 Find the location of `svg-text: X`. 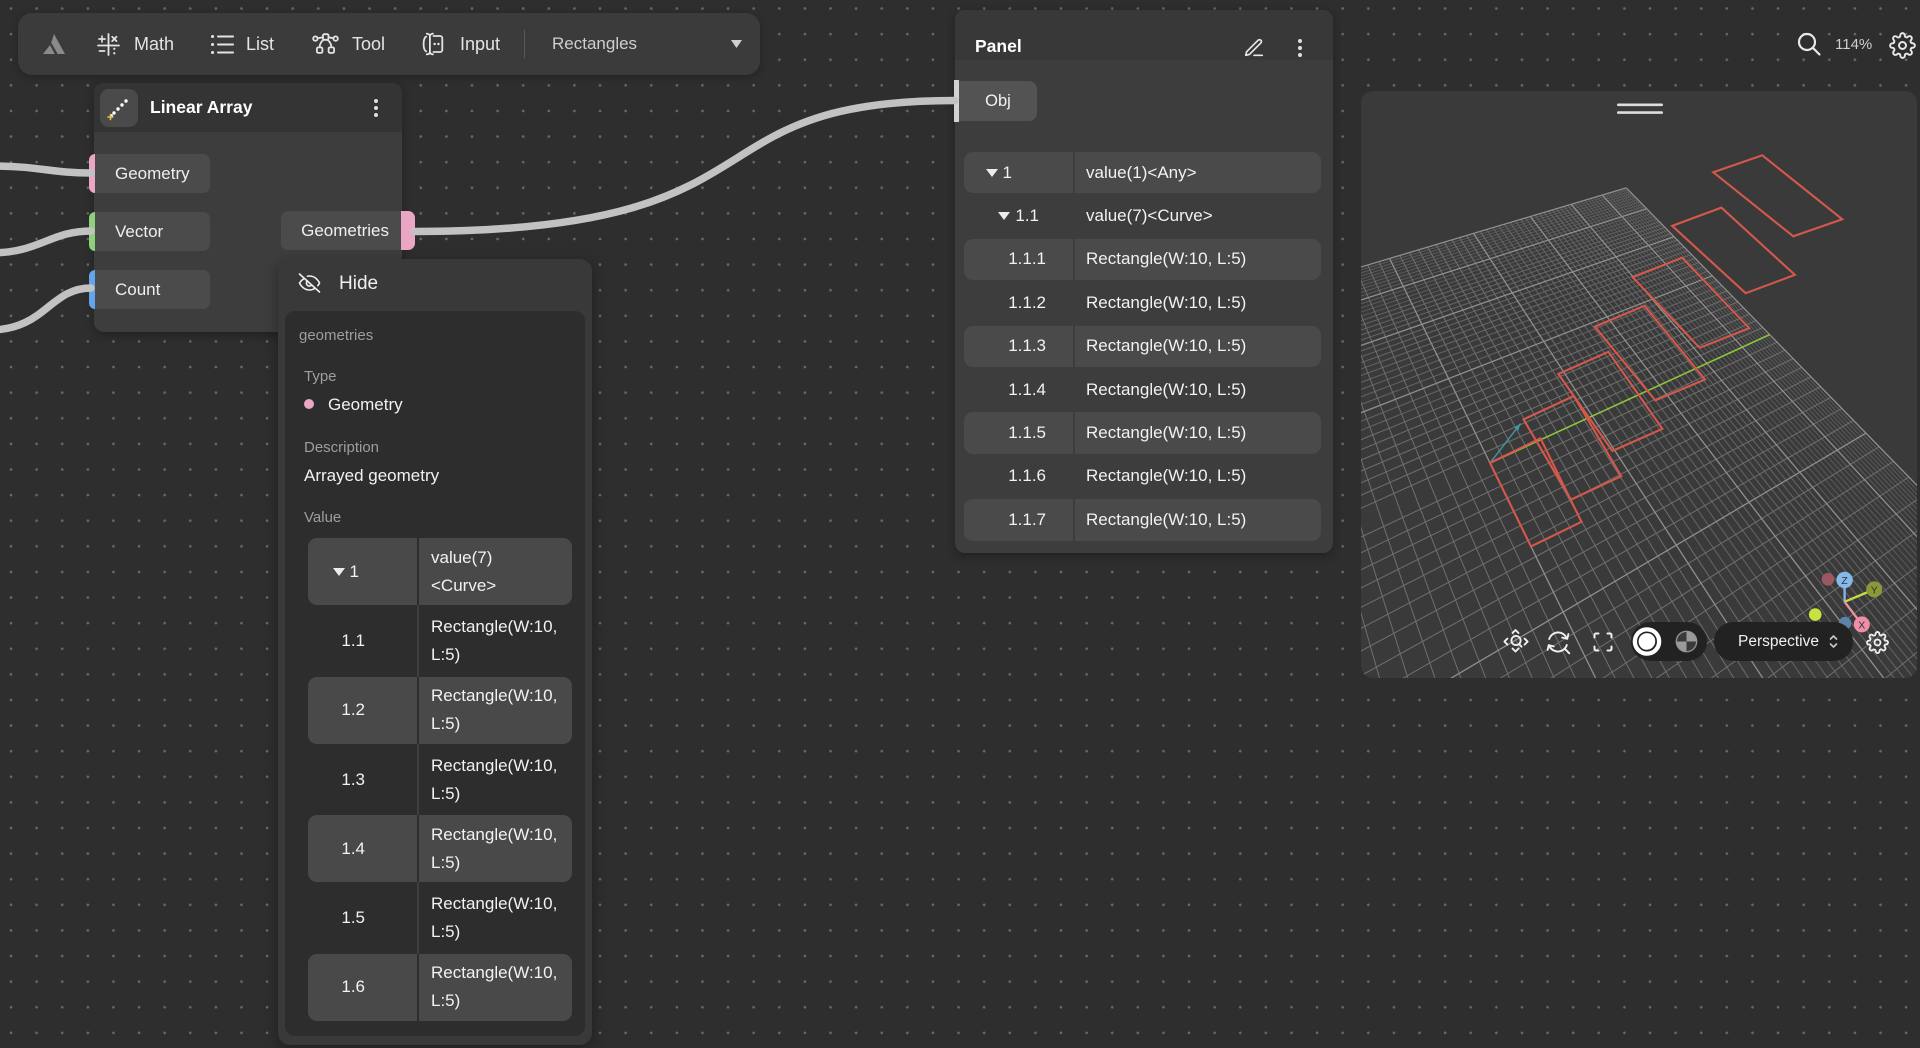

svg-text: X is located at coordinates (1861, 625).